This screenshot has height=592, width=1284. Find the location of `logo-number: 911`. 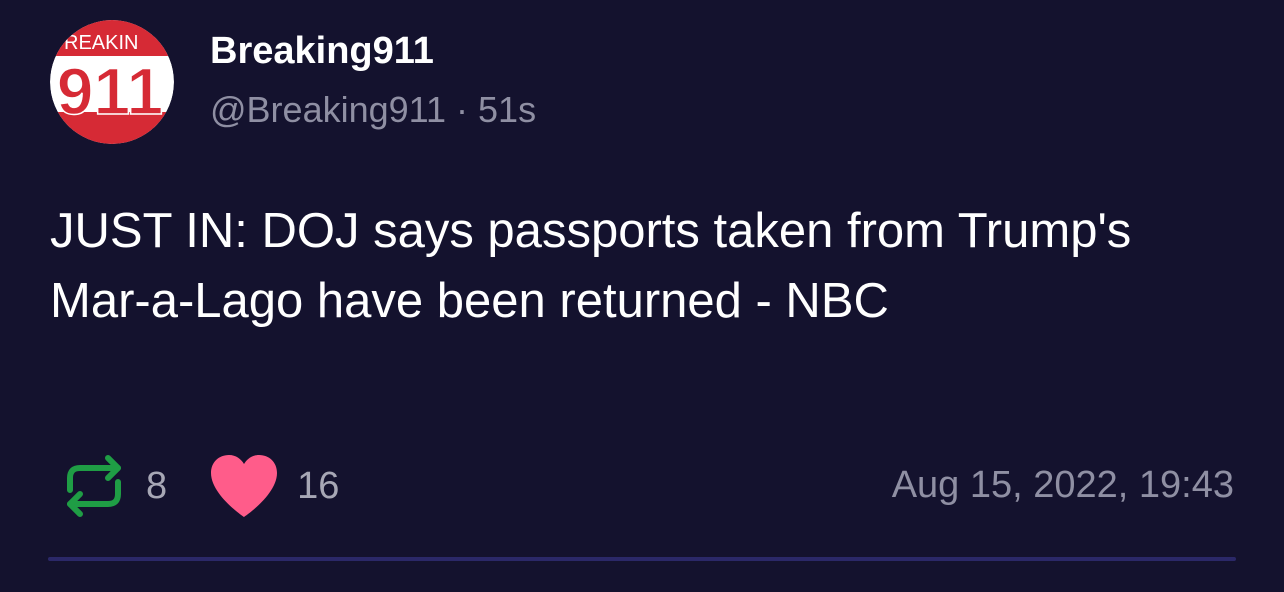

logo-number: 911 is located at coordinates (110, 91).